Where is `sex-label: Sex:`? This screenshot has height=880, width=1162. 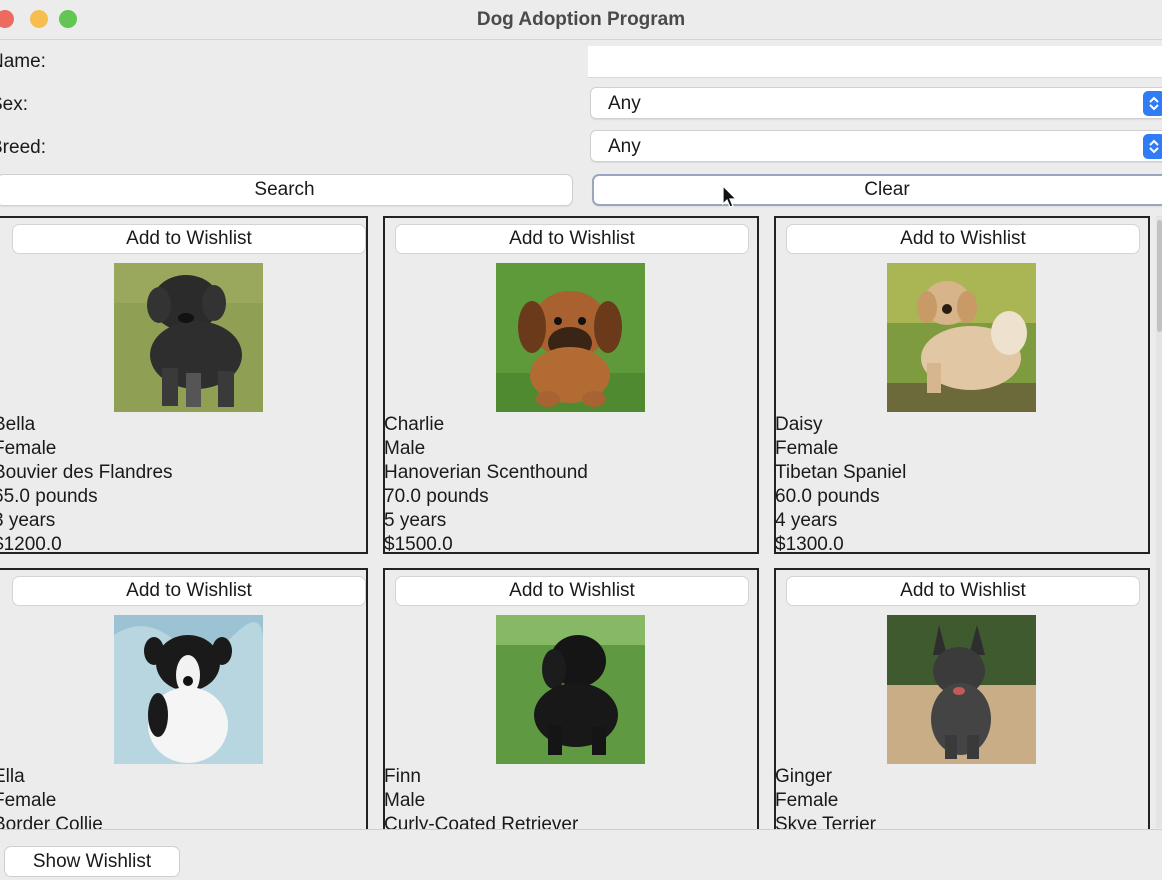
sex-label: Sex: is located at coordinates (14, 104).